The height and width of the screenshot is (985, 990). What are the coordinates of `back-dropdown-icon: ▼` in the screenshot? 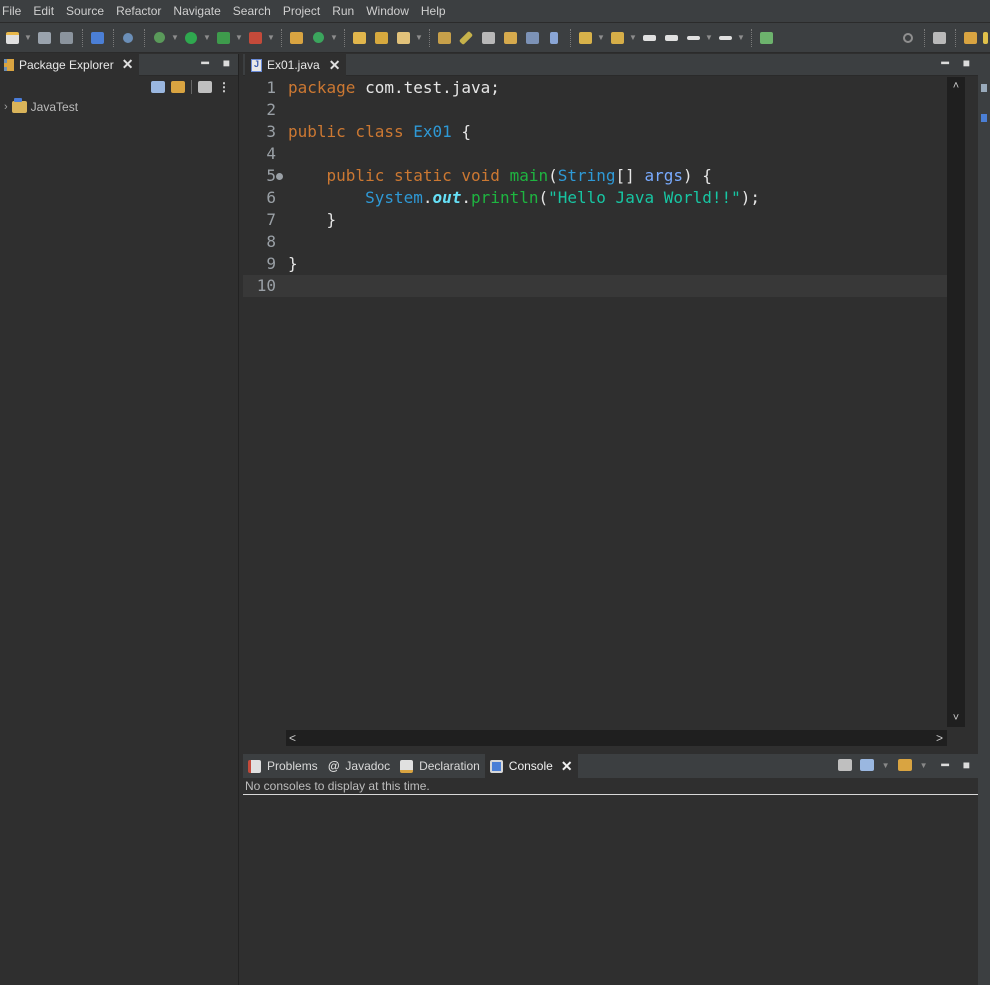 It's located at (709, 38).